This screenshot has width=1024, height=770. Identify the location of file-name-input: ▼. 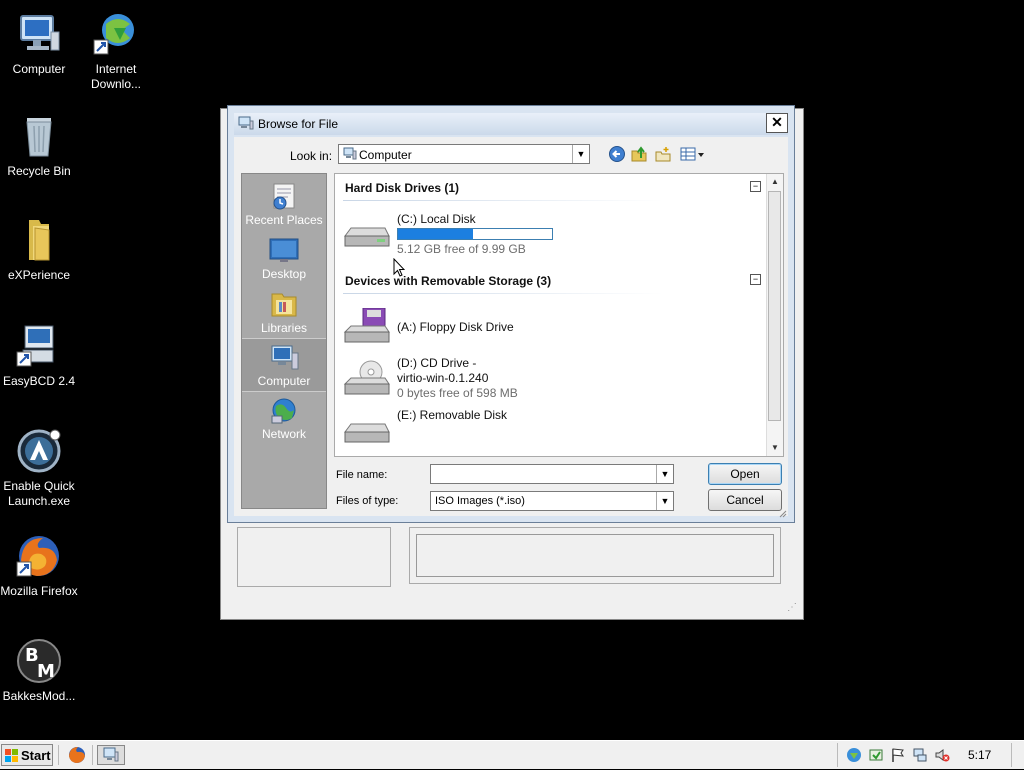
(552, 474).